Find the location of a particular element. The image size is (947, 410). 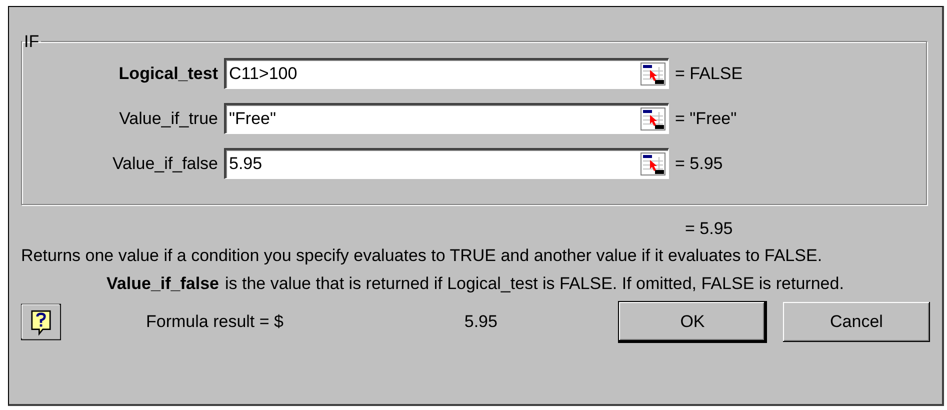

argument-name: Value_if_false is located at coordinates (162, 284).